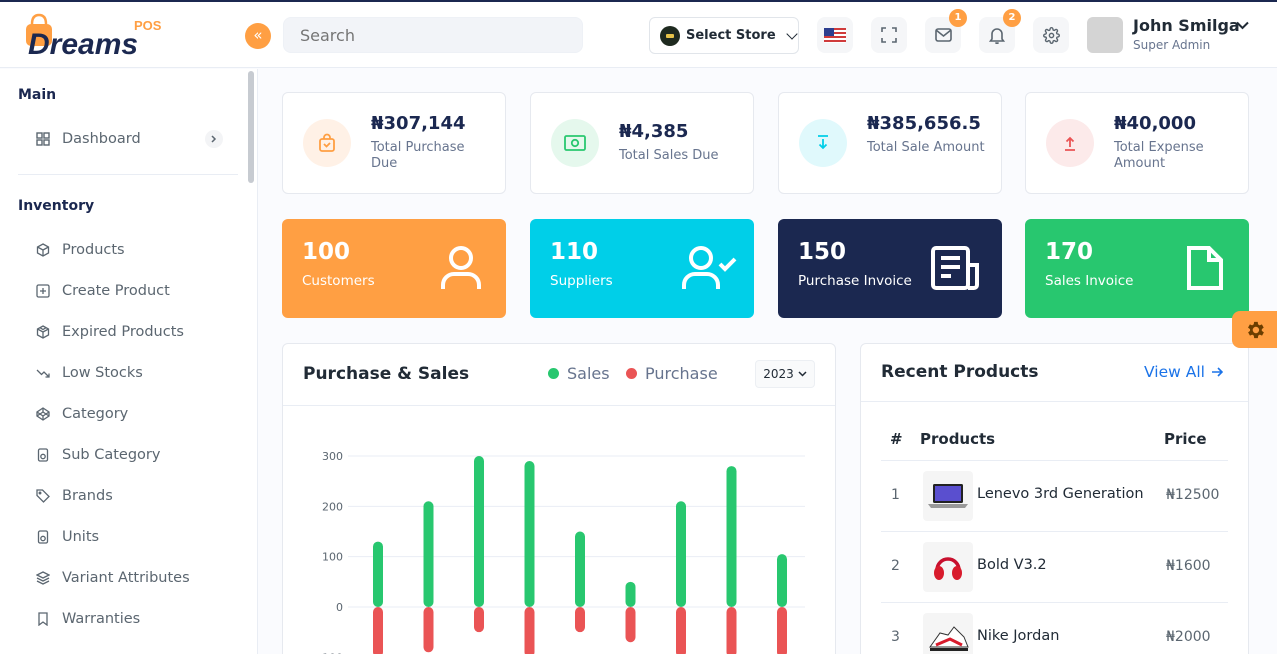  I want to click on sidebar-item-label: Expired Products, so click(123, 332).